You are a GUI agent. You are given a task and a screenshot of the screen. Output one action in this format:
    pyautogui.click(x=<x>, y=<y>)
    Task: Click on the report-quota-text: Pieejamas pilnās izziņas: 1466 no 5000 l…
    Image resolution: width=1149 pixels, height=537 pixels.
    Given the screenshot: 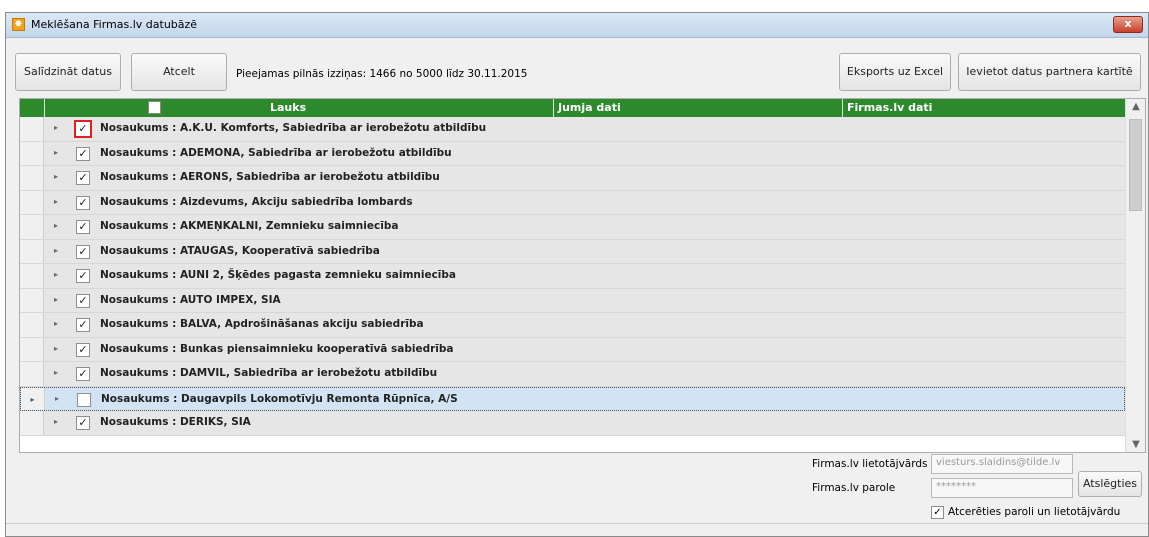 What is the action you would take?
    pyautogui.click(x=382, y=74)
    